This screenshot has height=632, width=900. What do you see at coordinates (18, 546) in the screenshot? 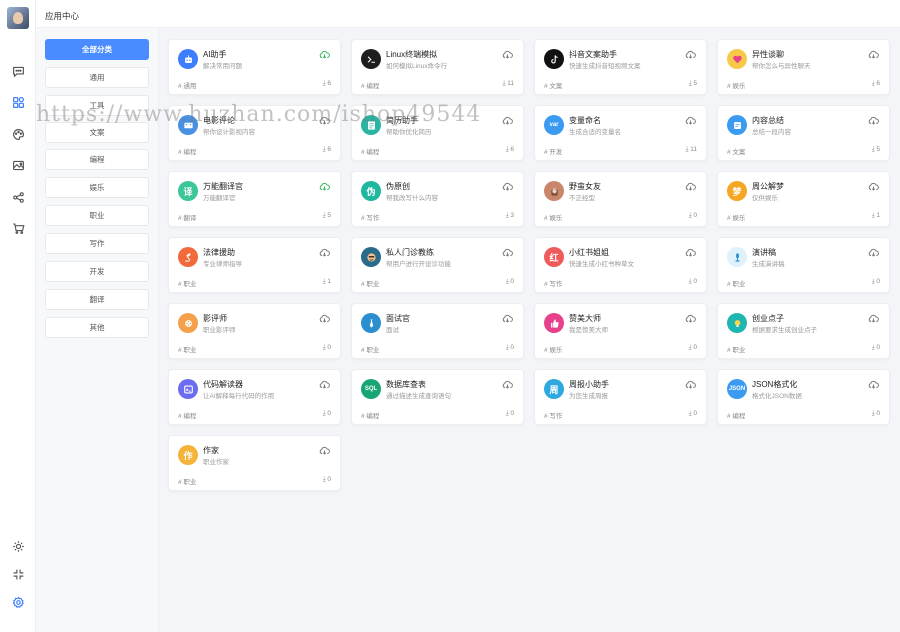
I see `sun-icon` at bounding box center [18, 546].